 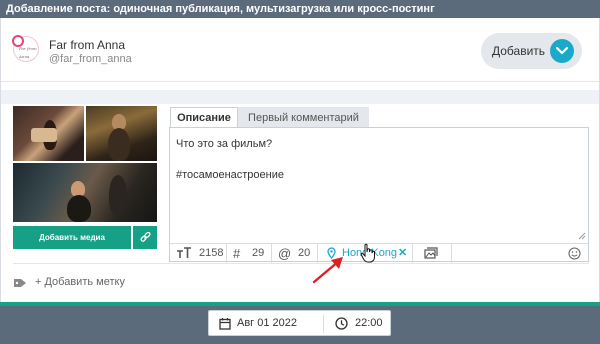 What do you see at coordinates (225, 324) in the screenshot?
I see `calendar-icon` at bounding box center [225, 324].